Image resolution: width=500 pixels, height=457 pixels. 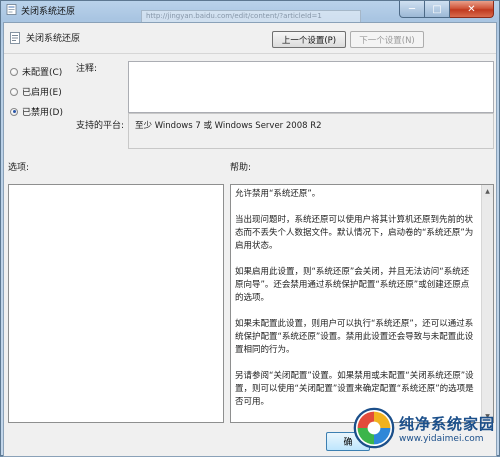 I want to click on options-label: 选项:, so click(x=19, y=168).